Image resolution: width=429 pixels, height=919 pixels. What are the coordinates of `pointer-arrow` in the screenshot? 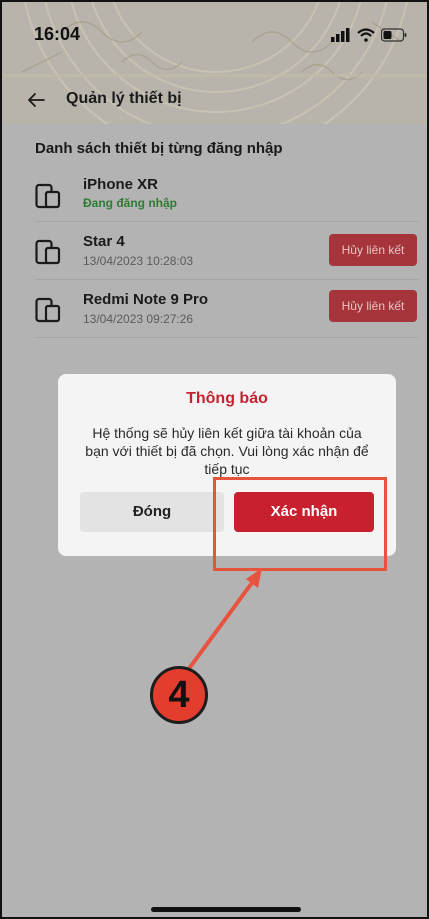 It's located at (224, 620).